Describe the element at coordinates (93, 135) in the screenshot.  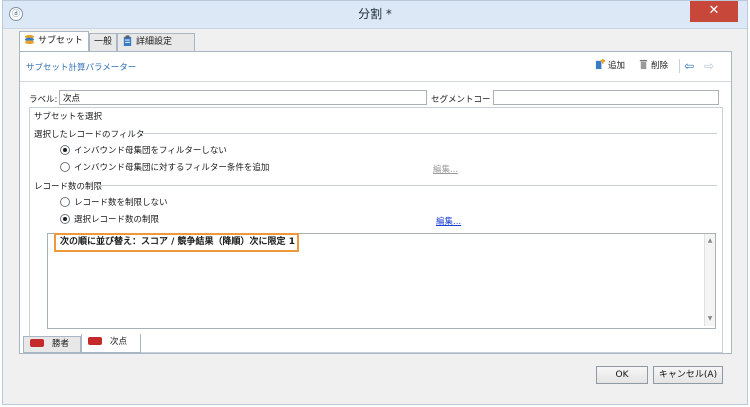
I see `filter-group-title: 選択したレコードのフィルター` at that location.